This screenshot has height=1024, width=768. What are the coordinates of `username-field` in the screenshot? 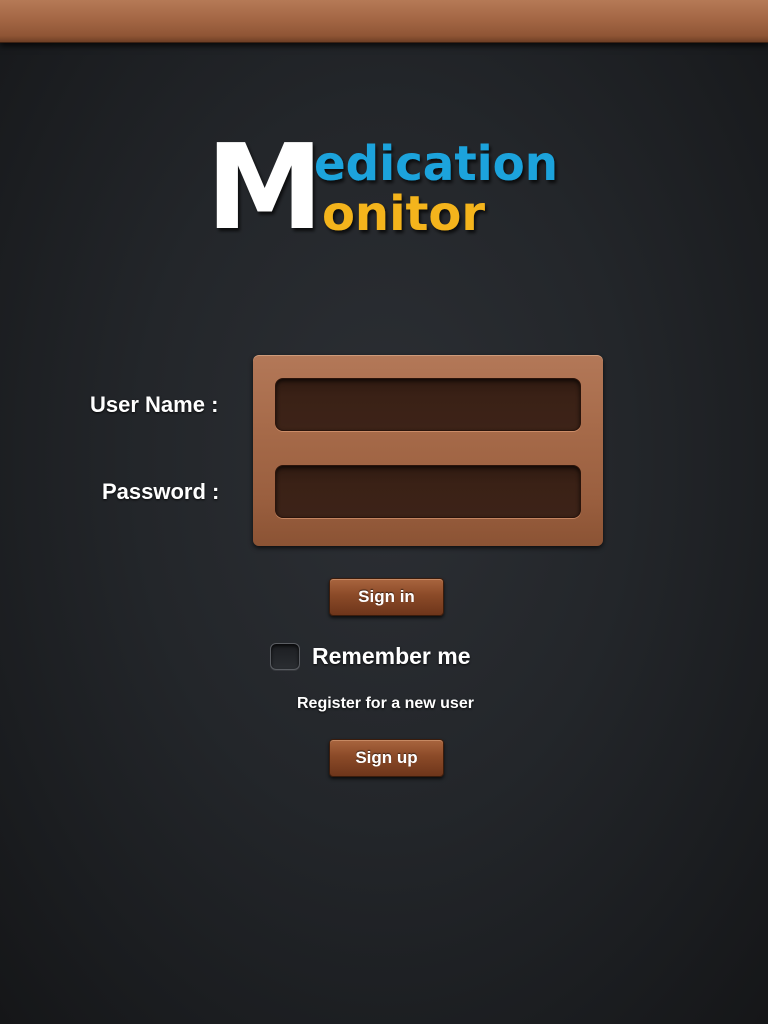 It's located at (428, 404).